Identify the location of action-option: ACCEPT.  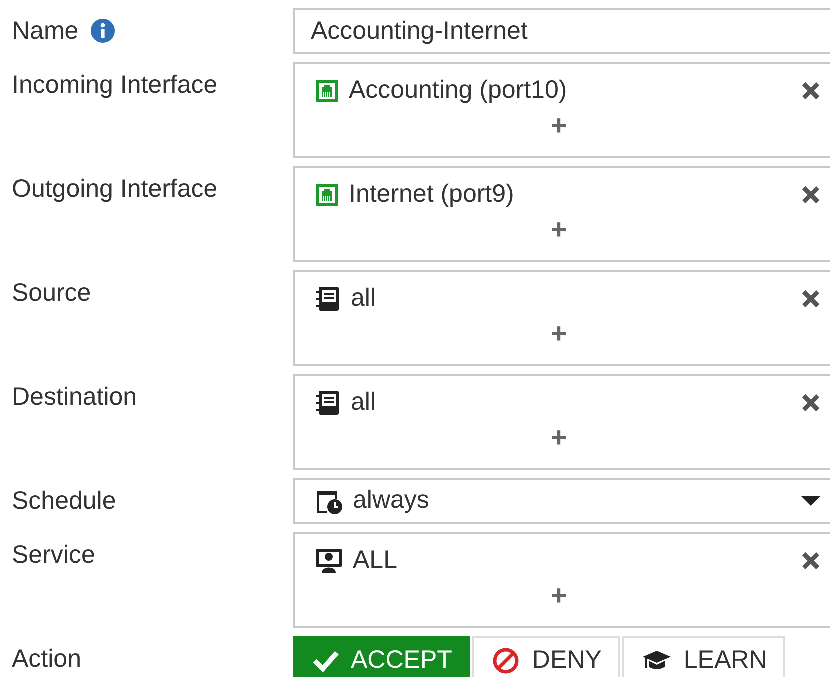
(381, 656).